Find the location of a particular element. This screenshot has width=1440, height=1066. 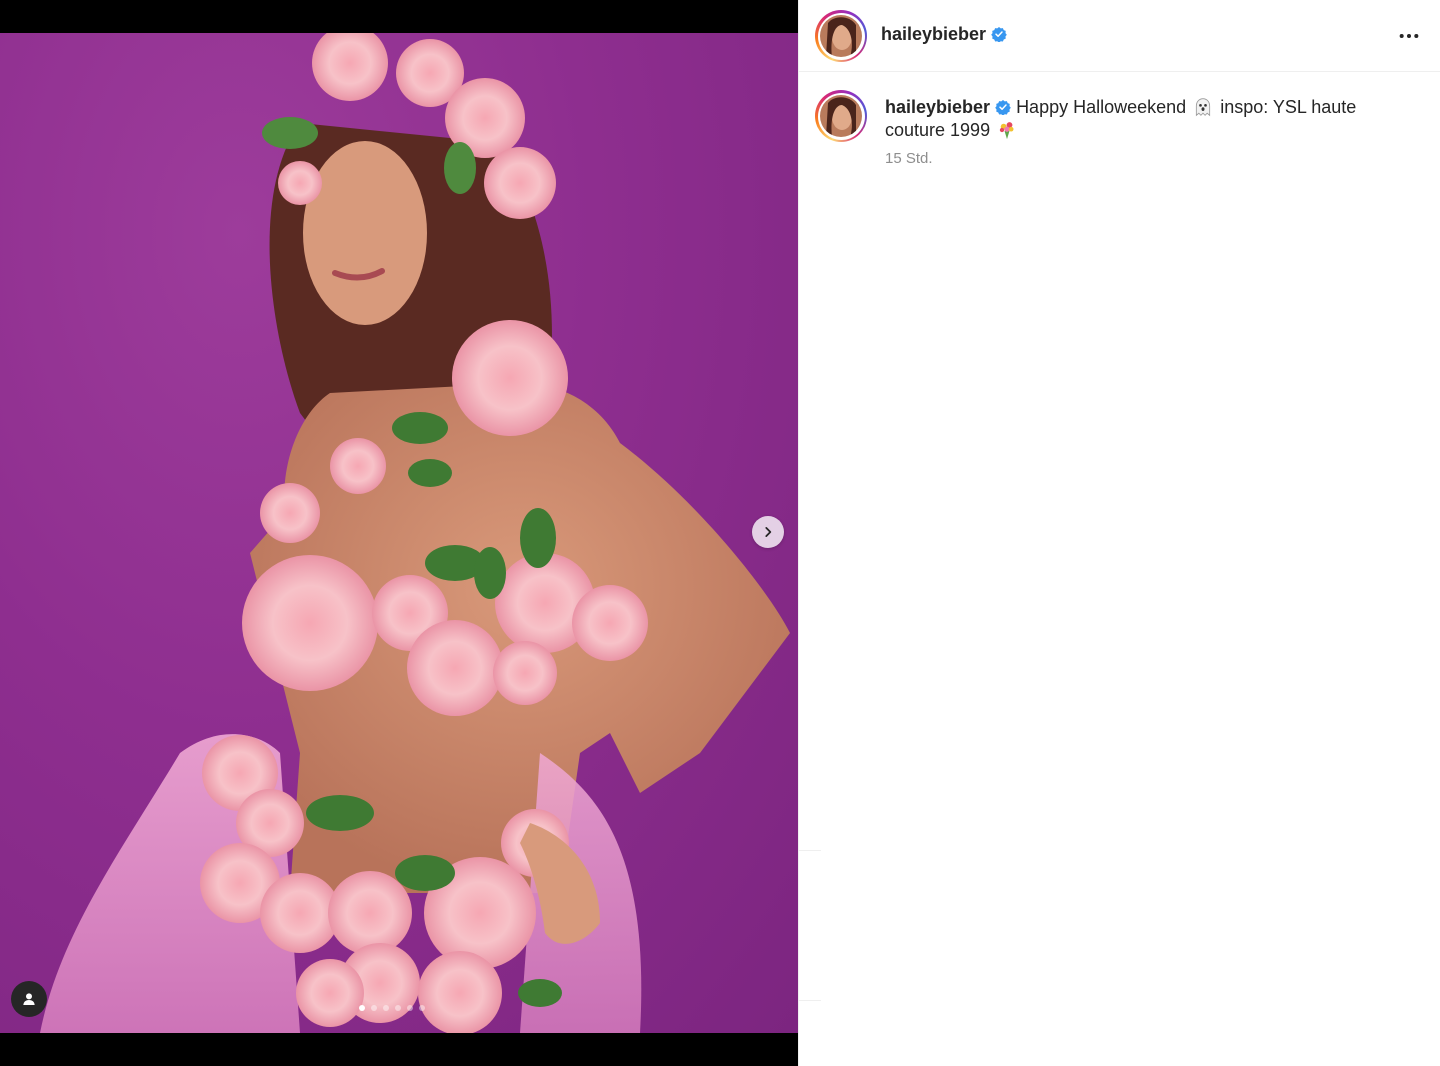

caption-text-part-1: Happy Halloweekend is located at coordinates (1101, 107).